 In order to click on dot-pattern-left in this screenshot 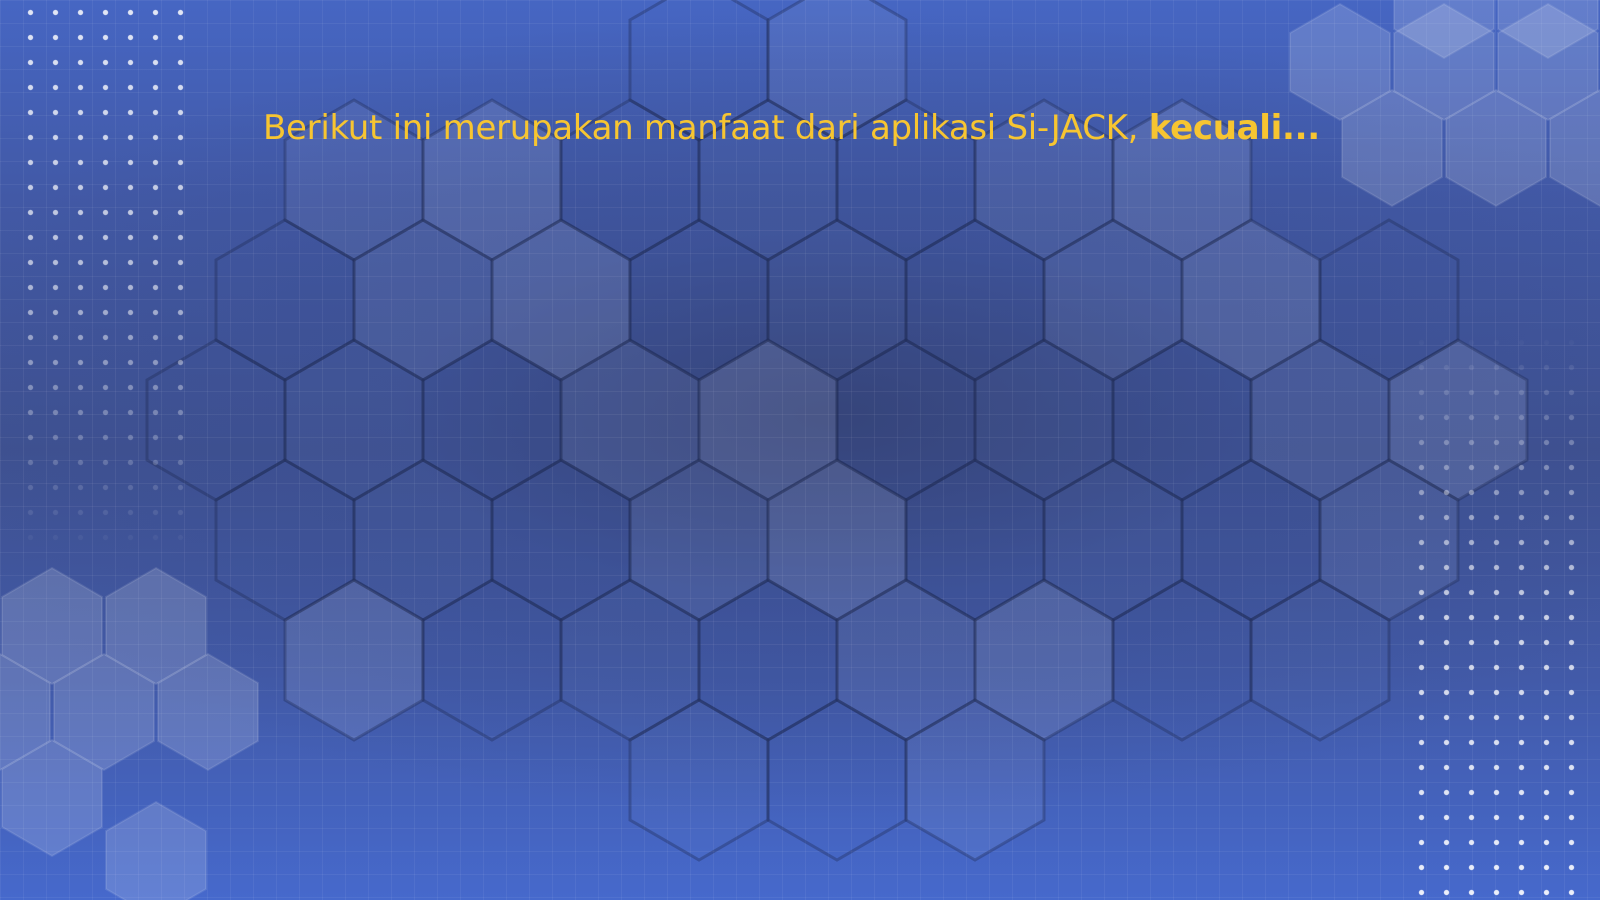, I will do `click(106, 280)`.